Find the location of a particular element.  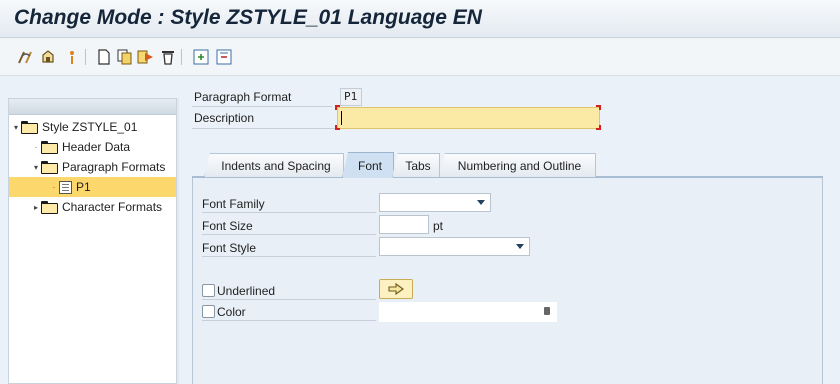

info-icon is located at coordinates (72, 57).